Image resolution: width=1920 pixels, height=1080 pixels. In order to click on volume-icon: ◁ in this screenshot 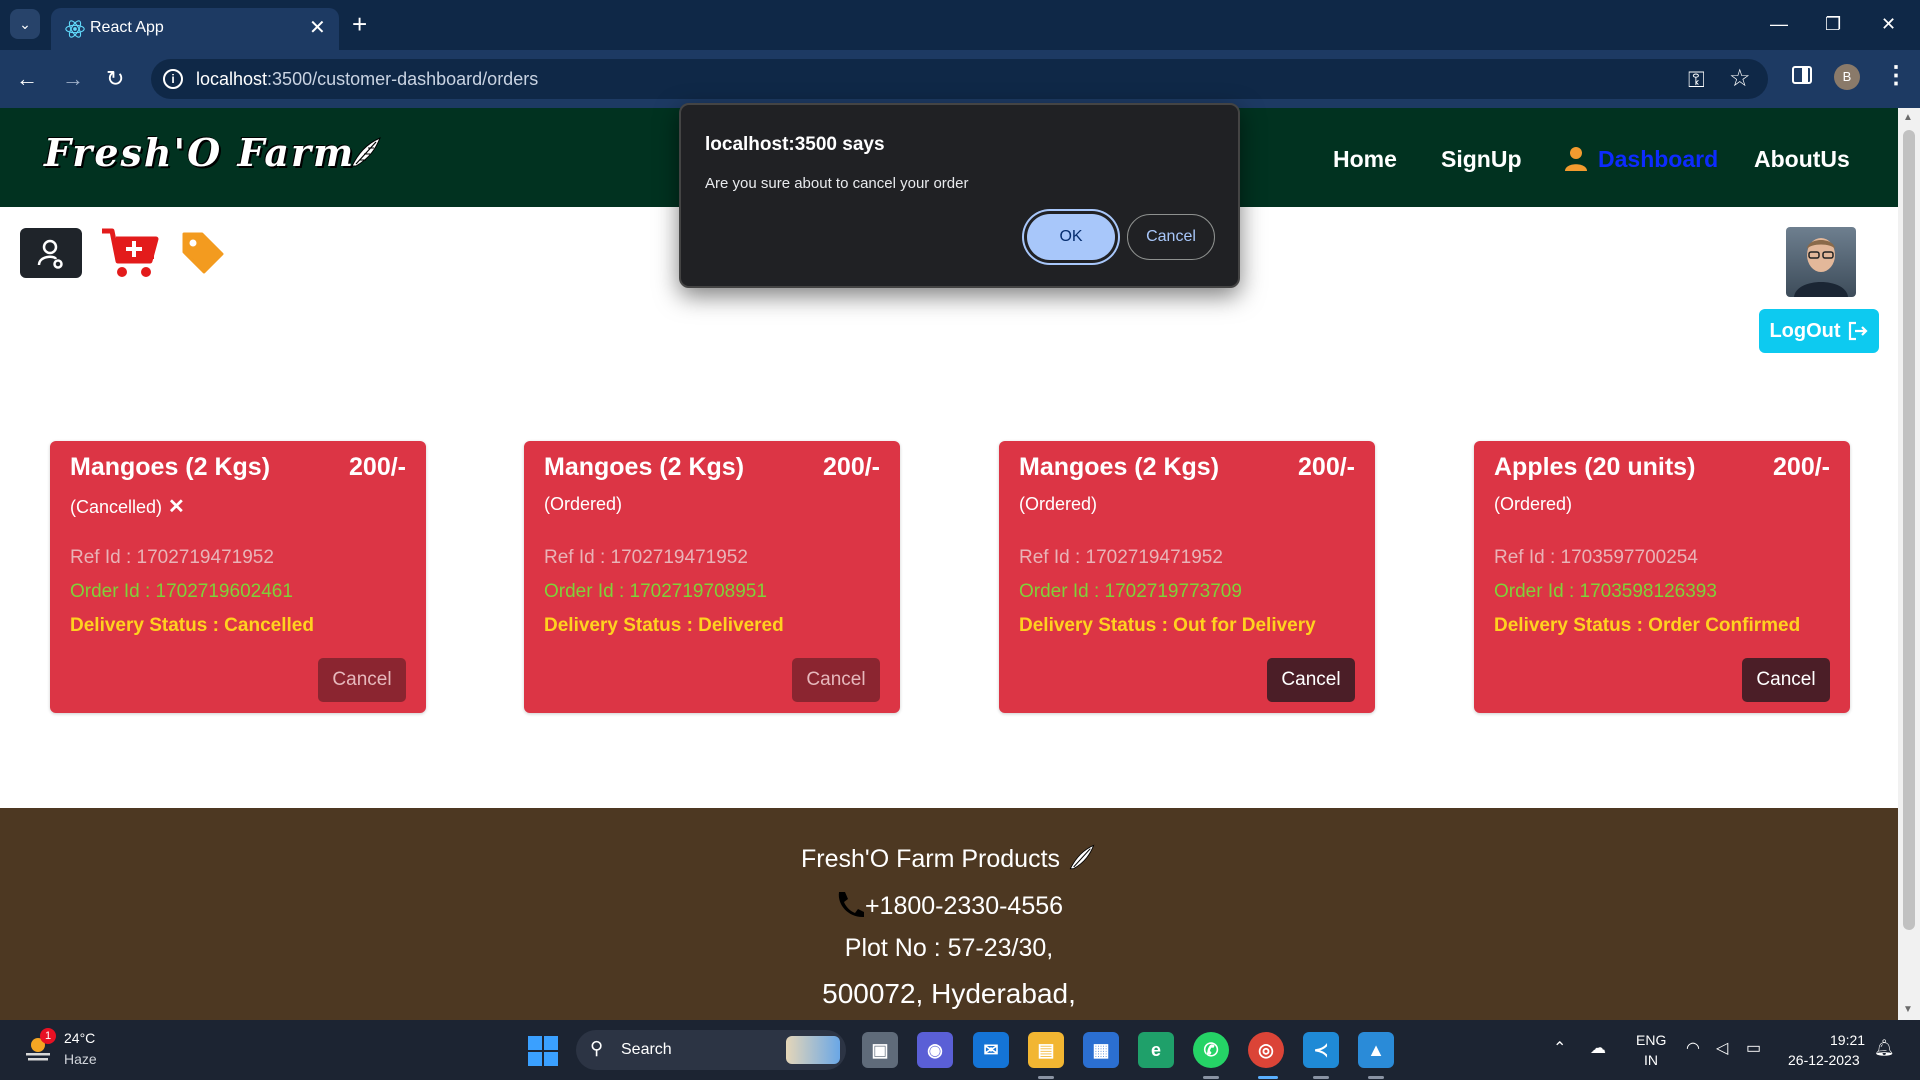, I will do `click(1722, 1048)`.